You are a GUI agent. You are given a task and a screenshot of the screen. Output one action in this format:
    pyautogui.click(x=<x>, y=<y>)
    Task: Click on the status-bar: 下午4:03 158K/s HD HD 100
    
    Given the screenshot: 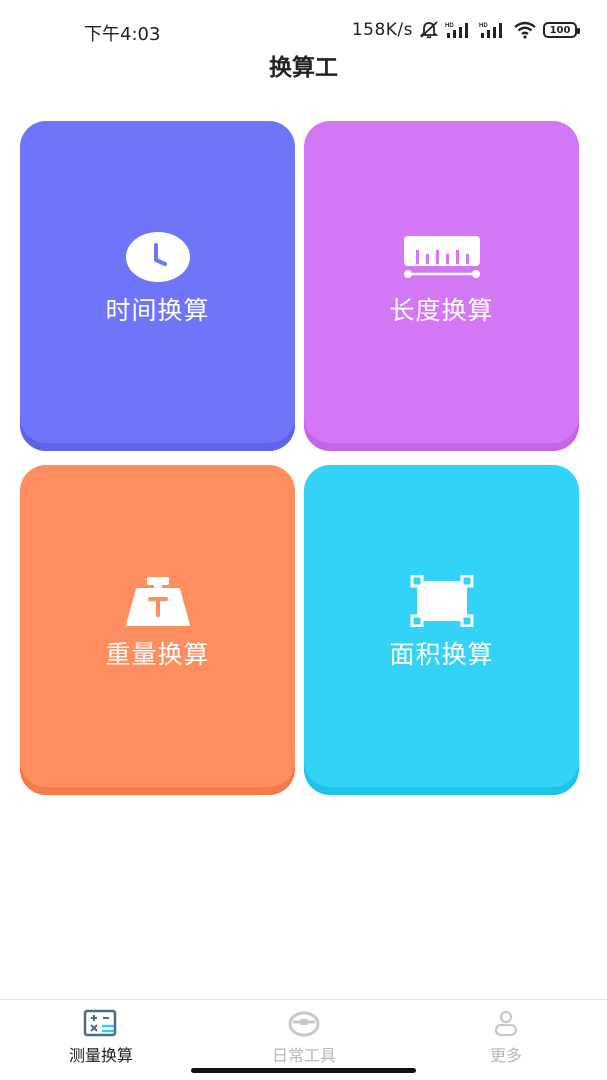 What is the action you would take?
    pyautogui.click(x=303, y=22)
    